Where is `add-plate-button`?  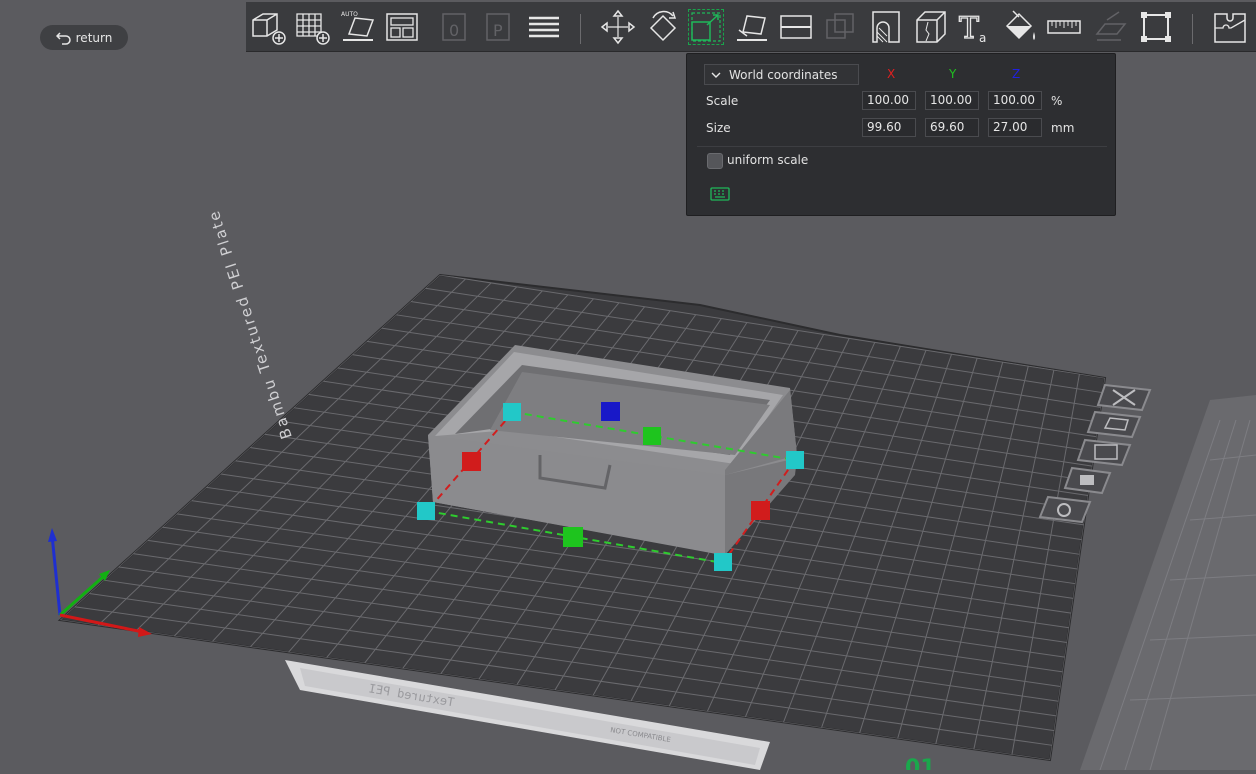
add-plate-button is located at coordinates (312, 27).